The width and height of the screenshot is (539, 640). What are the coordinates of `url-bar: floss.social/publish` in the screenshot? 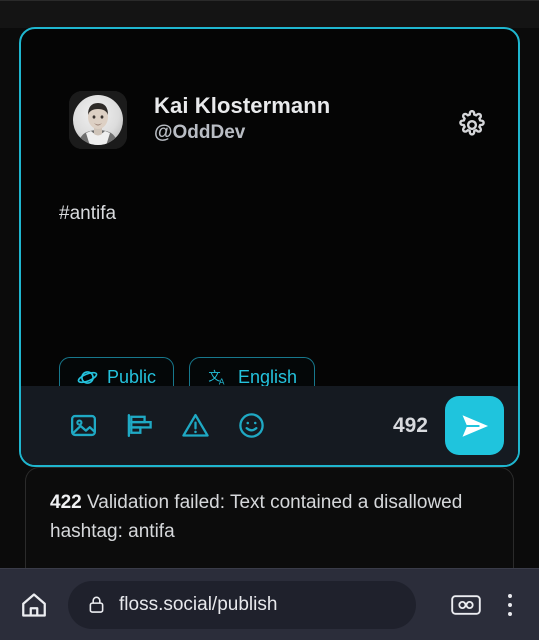 It's located at (242, 604).